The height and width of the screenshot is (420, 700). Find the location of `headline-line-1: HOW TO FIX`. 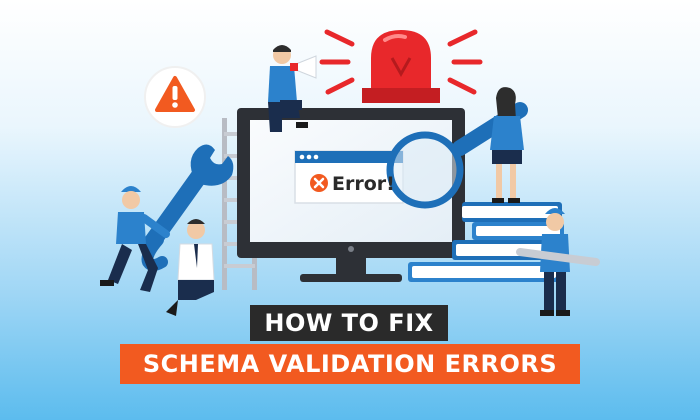

headline-line-1: HOW TO FIX is located at coordinates (349, 323).